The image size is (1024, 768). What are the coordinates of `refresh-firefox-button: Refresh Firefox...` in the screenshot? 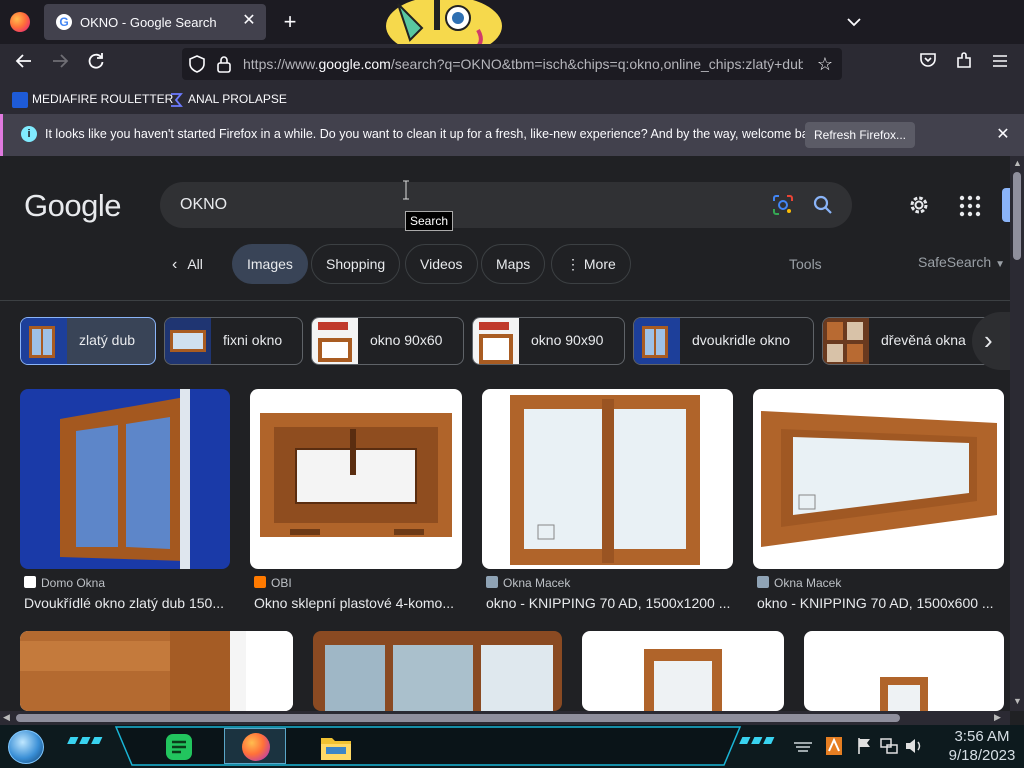 It's located at (860, 135).